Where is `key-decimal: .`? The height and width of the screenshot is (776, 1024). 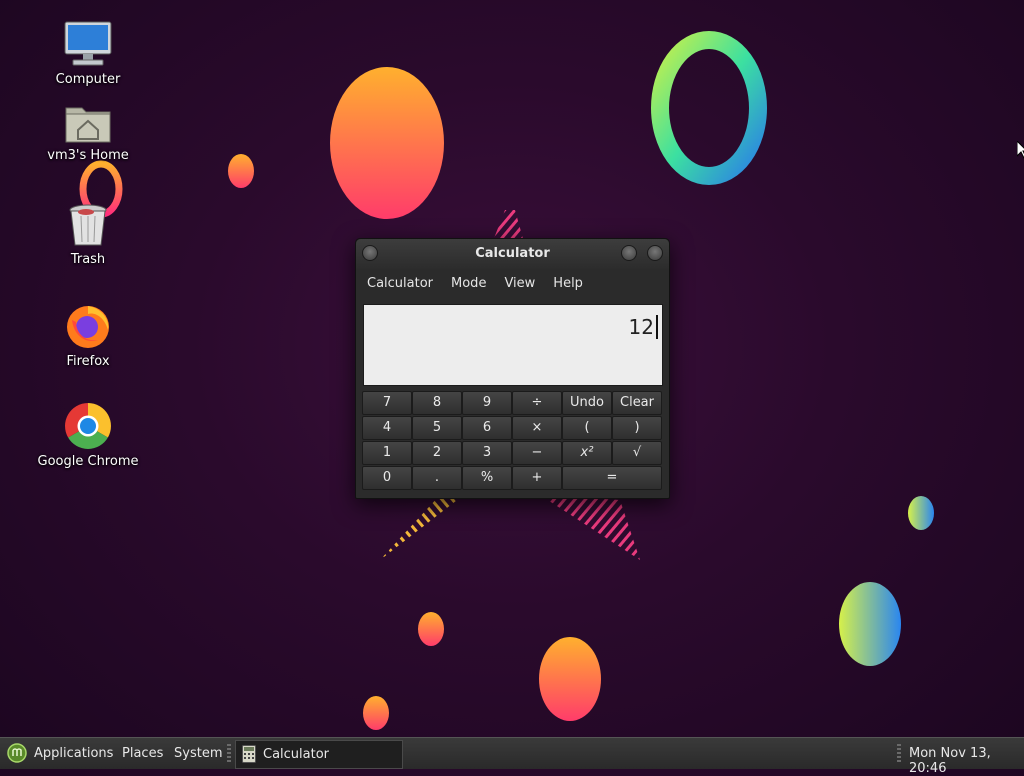 key-decimal: . is located at coordinates (437, 478).